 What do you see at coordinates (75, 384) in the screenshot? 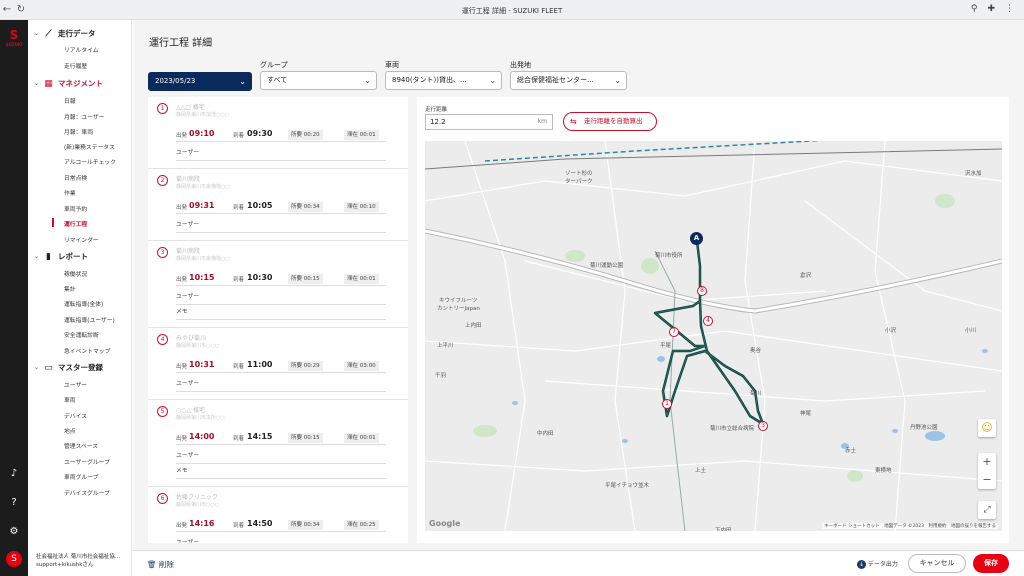
I see `sidebar-item-users: ユーザー` at bounding box center [75, 384].